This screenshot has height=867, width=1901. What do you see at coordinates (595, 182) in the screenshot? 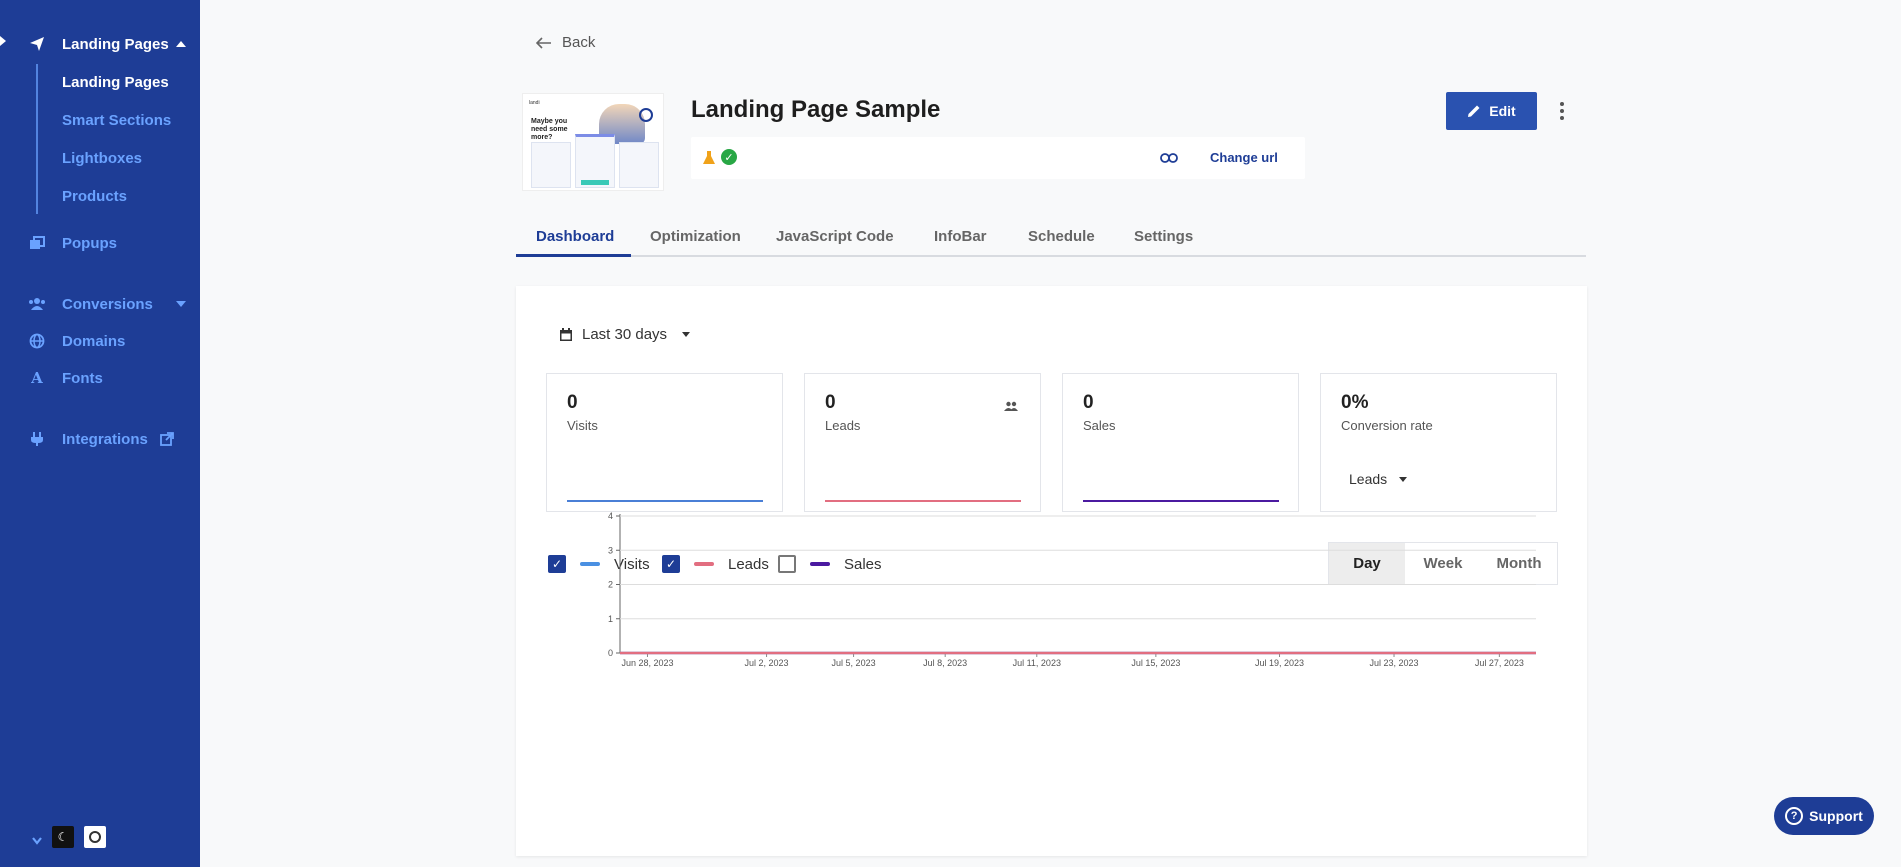
I see `thumbnail-button` at bounding box center [595, 182].